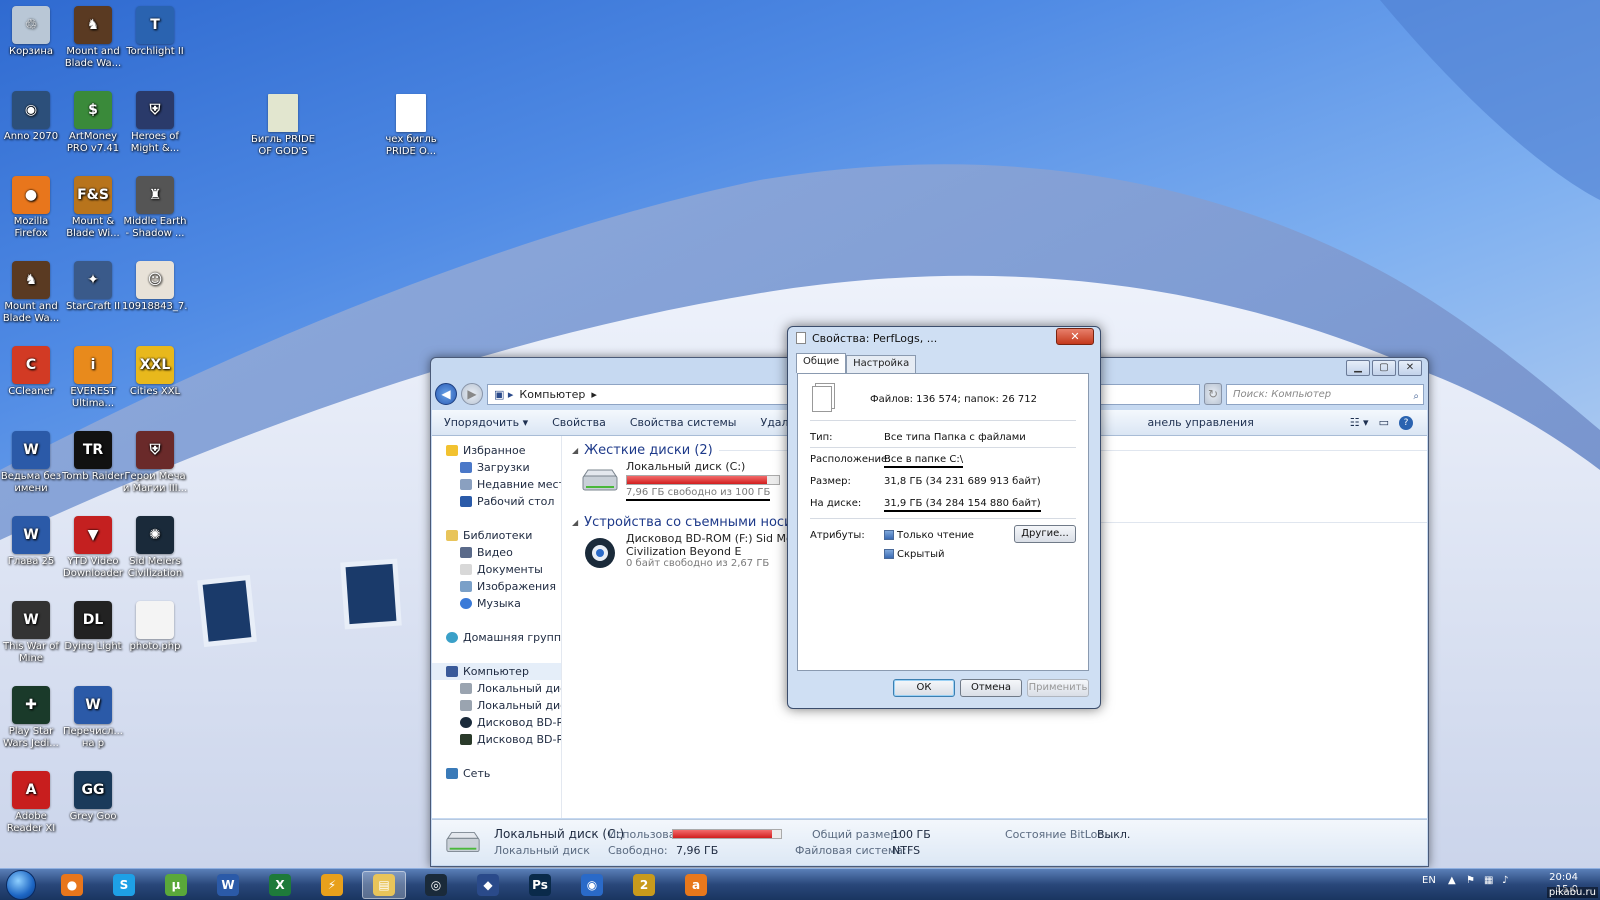 The image size is (1600, 900). Describe the element at coordinates (93, 297) in the screenshot. I see `desktop-icon: ✦ StarCraft II` at that location.